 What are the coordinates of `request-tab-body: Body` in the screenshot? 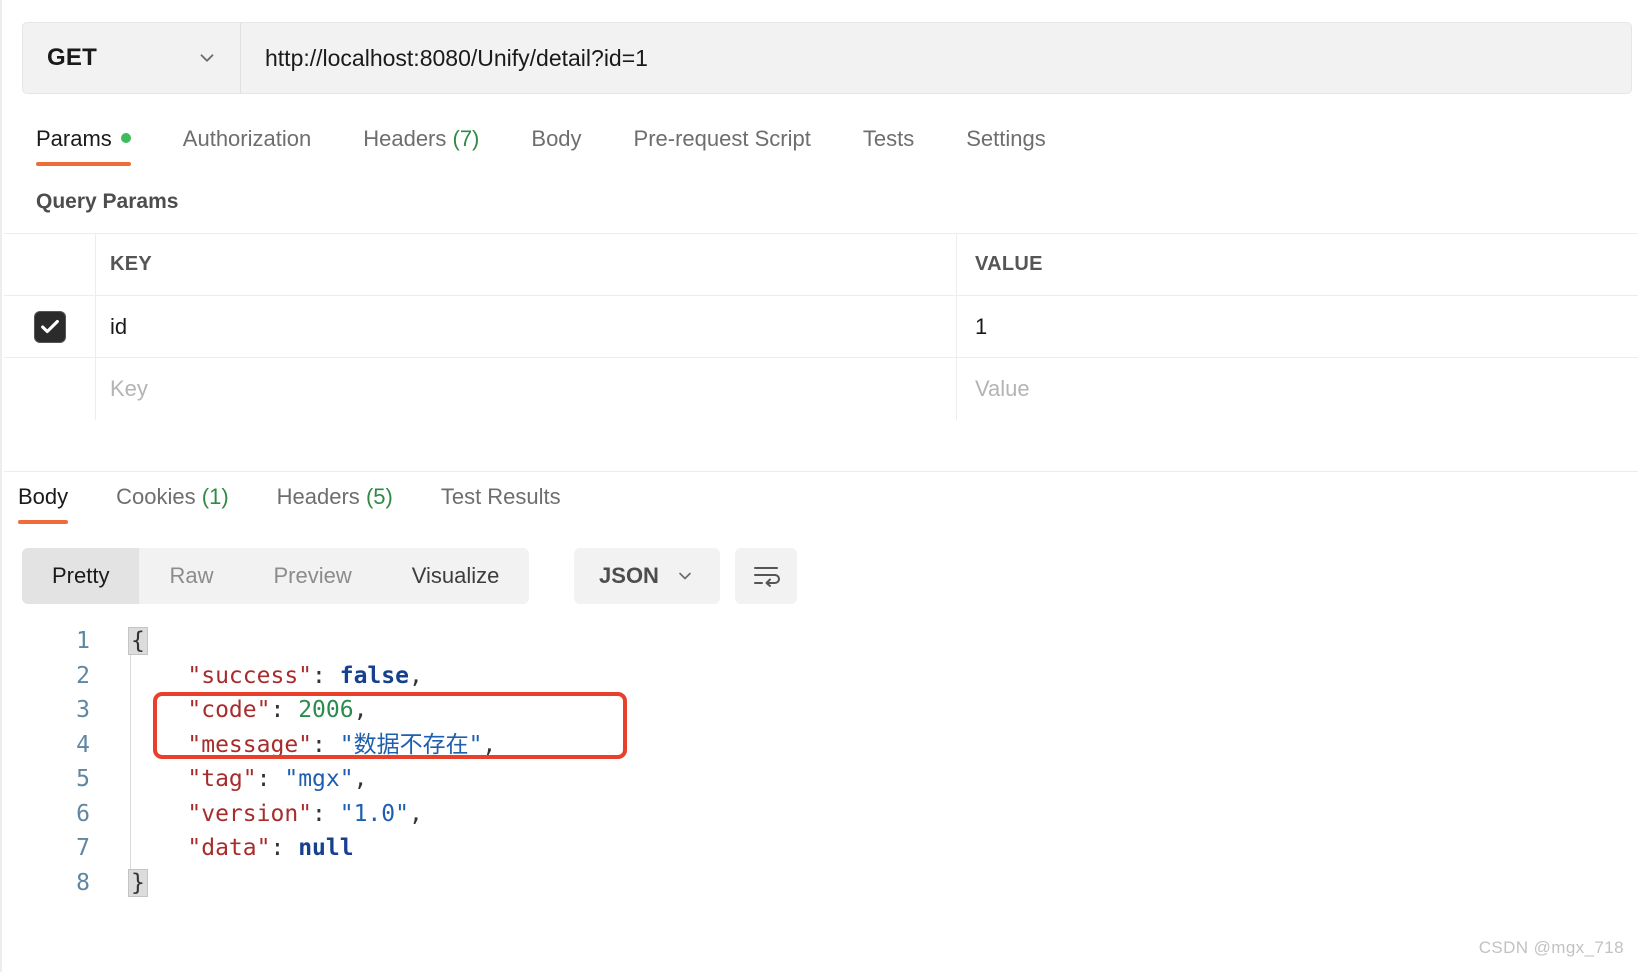 It's located at (556, 144).